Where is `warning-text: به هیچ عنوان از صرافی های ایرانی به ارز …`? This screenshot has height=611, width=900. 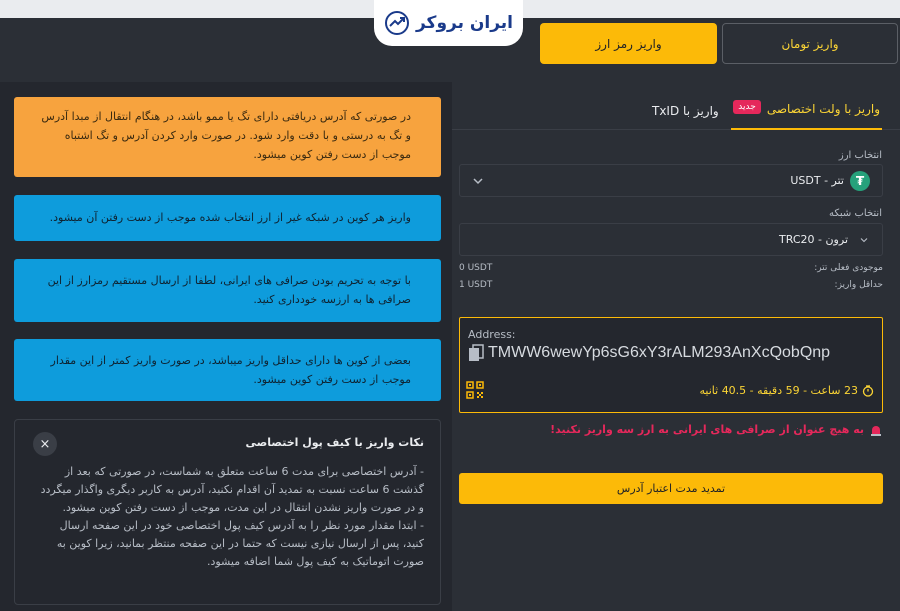 warning-text: به هیچ عنوان از صرافی های ایرانی به ارز … is located at coordinates (707, 429).